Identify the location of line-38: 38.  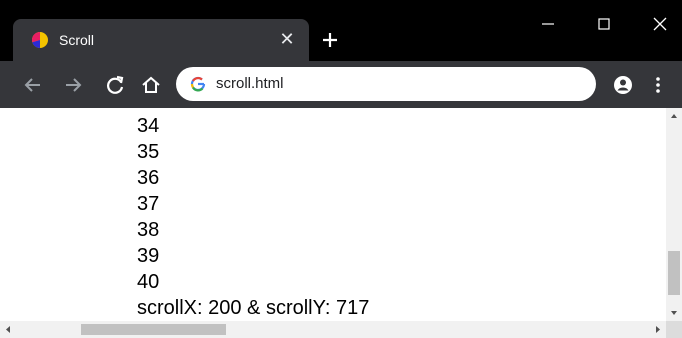
(148, 230).